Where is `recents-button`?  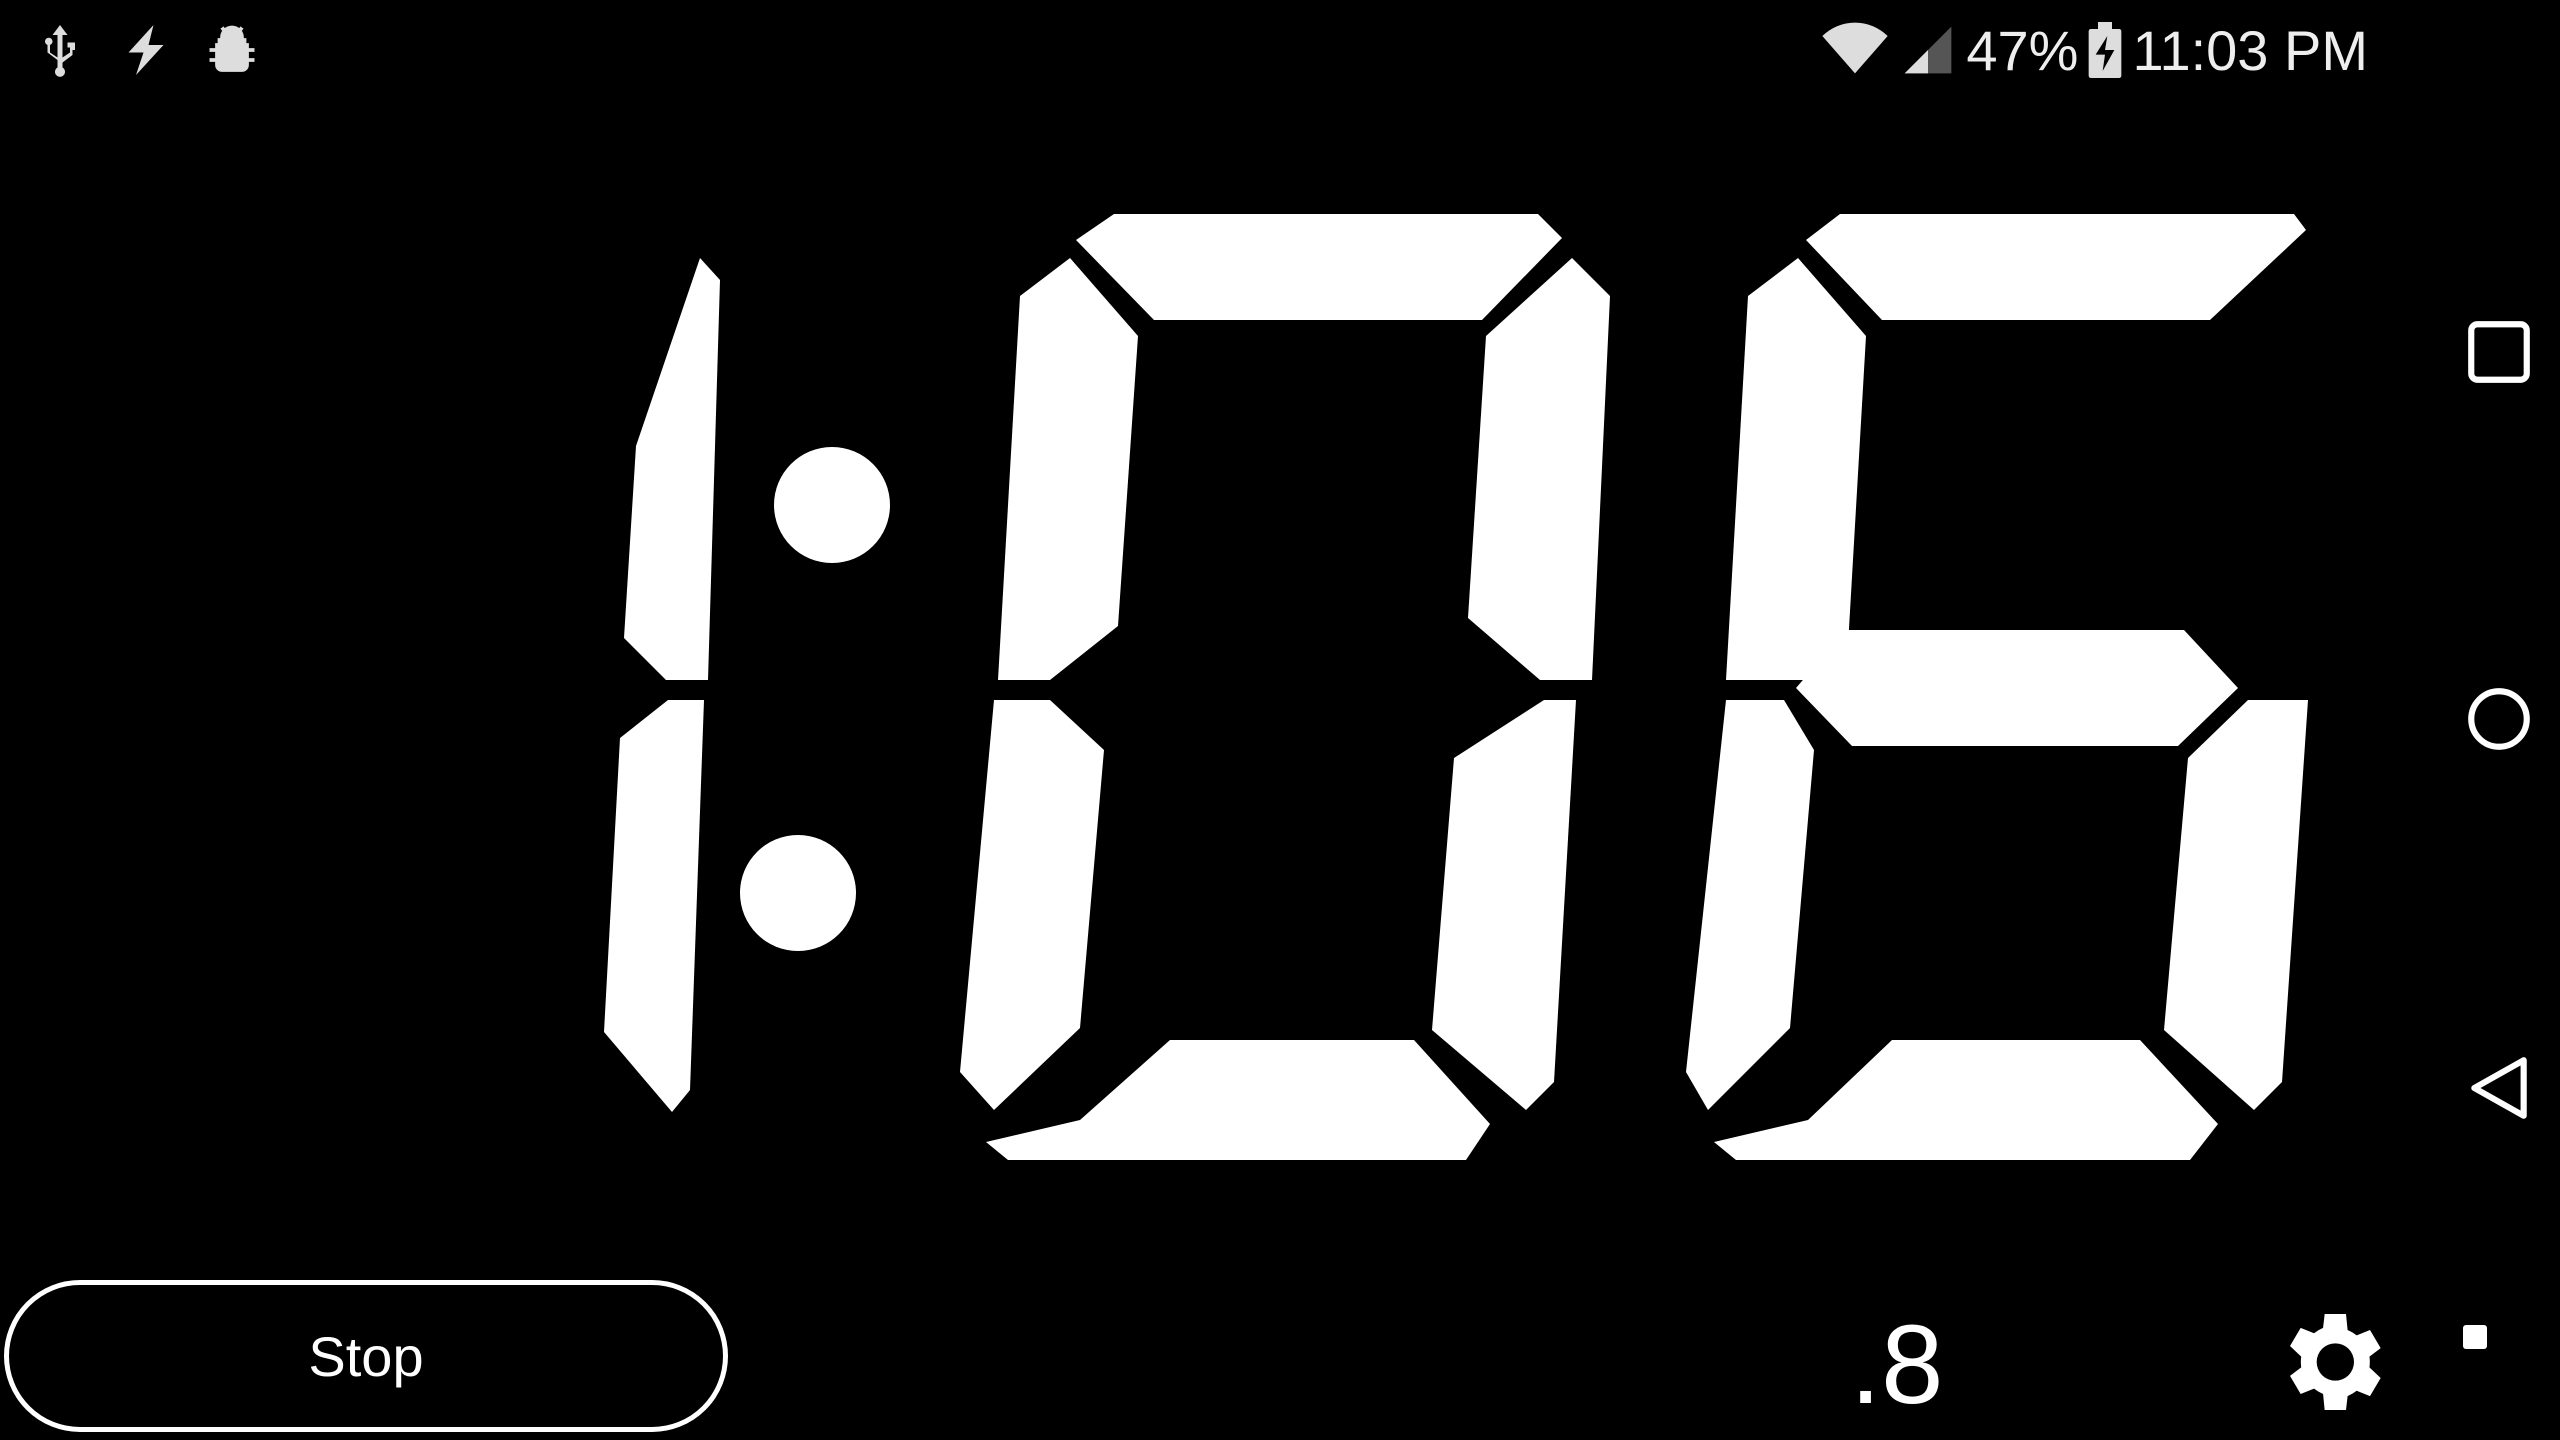
recents-button is located at coordinates (2499, 352).